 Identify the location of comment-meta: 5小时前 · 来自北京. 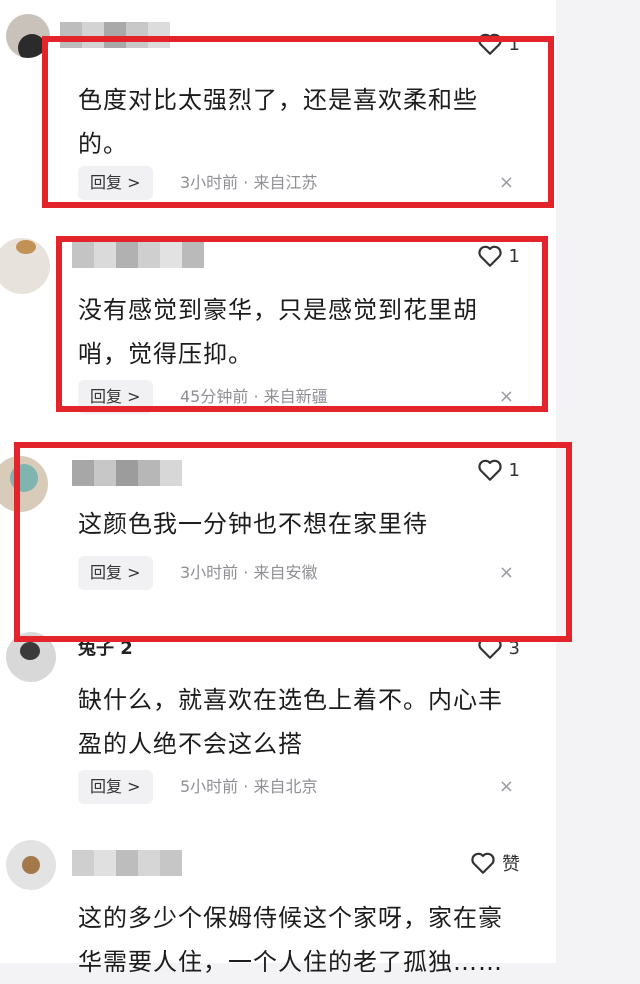
(249, 786).